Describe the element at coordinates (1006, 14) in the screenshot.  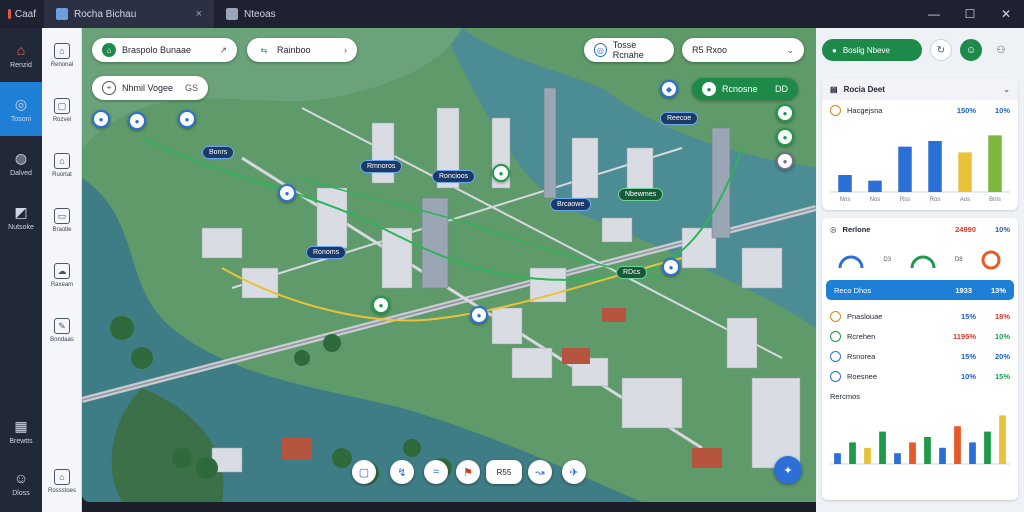
I see `close-window-button: ✕` at that location.